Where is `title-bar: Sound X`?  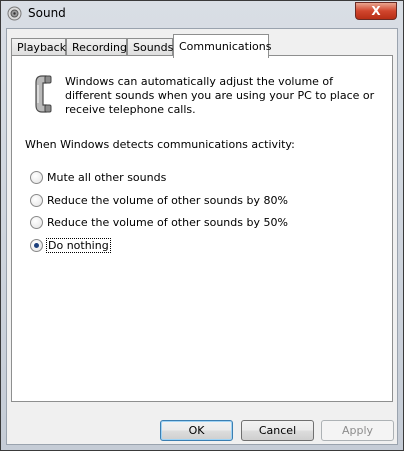
title-bar: Sound X is located at coordinates (202, 14).